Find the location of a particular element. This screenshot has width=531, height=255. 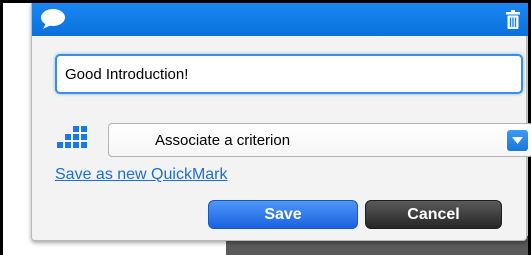

save-button: Save is located at coordinates (283, 214).